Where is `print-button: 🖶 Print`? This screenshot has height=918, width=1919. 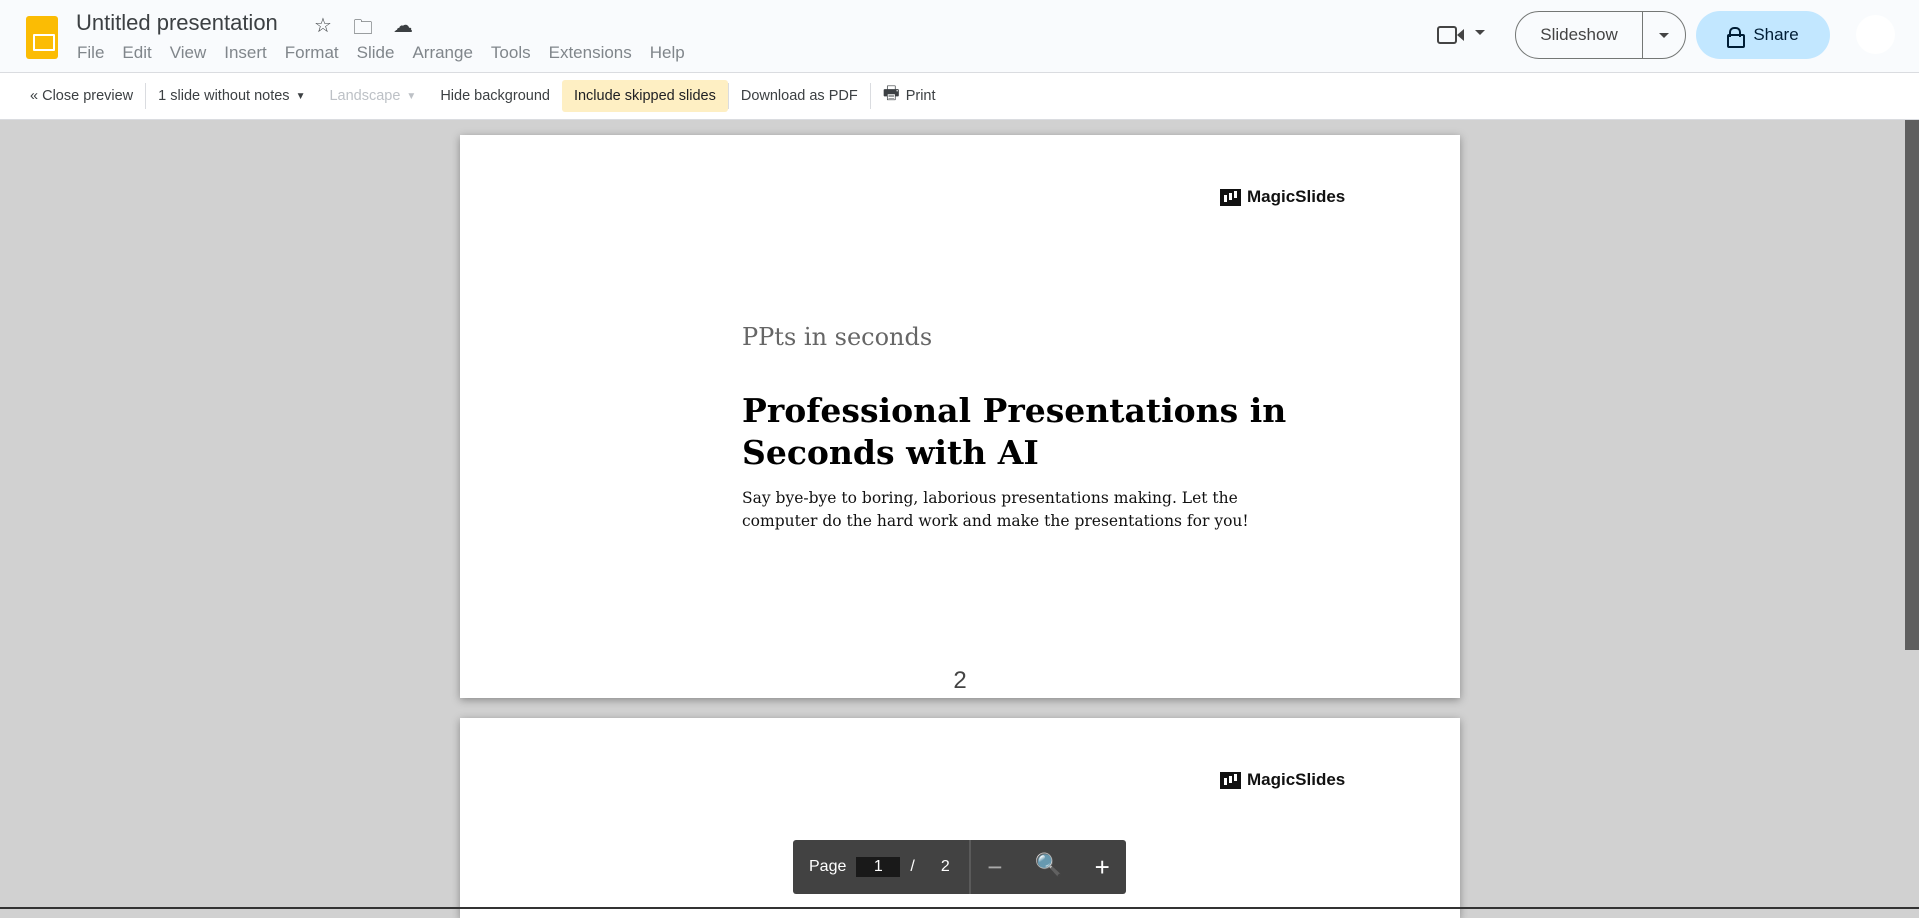 print-button: 🖶 Print is located at coordinates (909, 96).